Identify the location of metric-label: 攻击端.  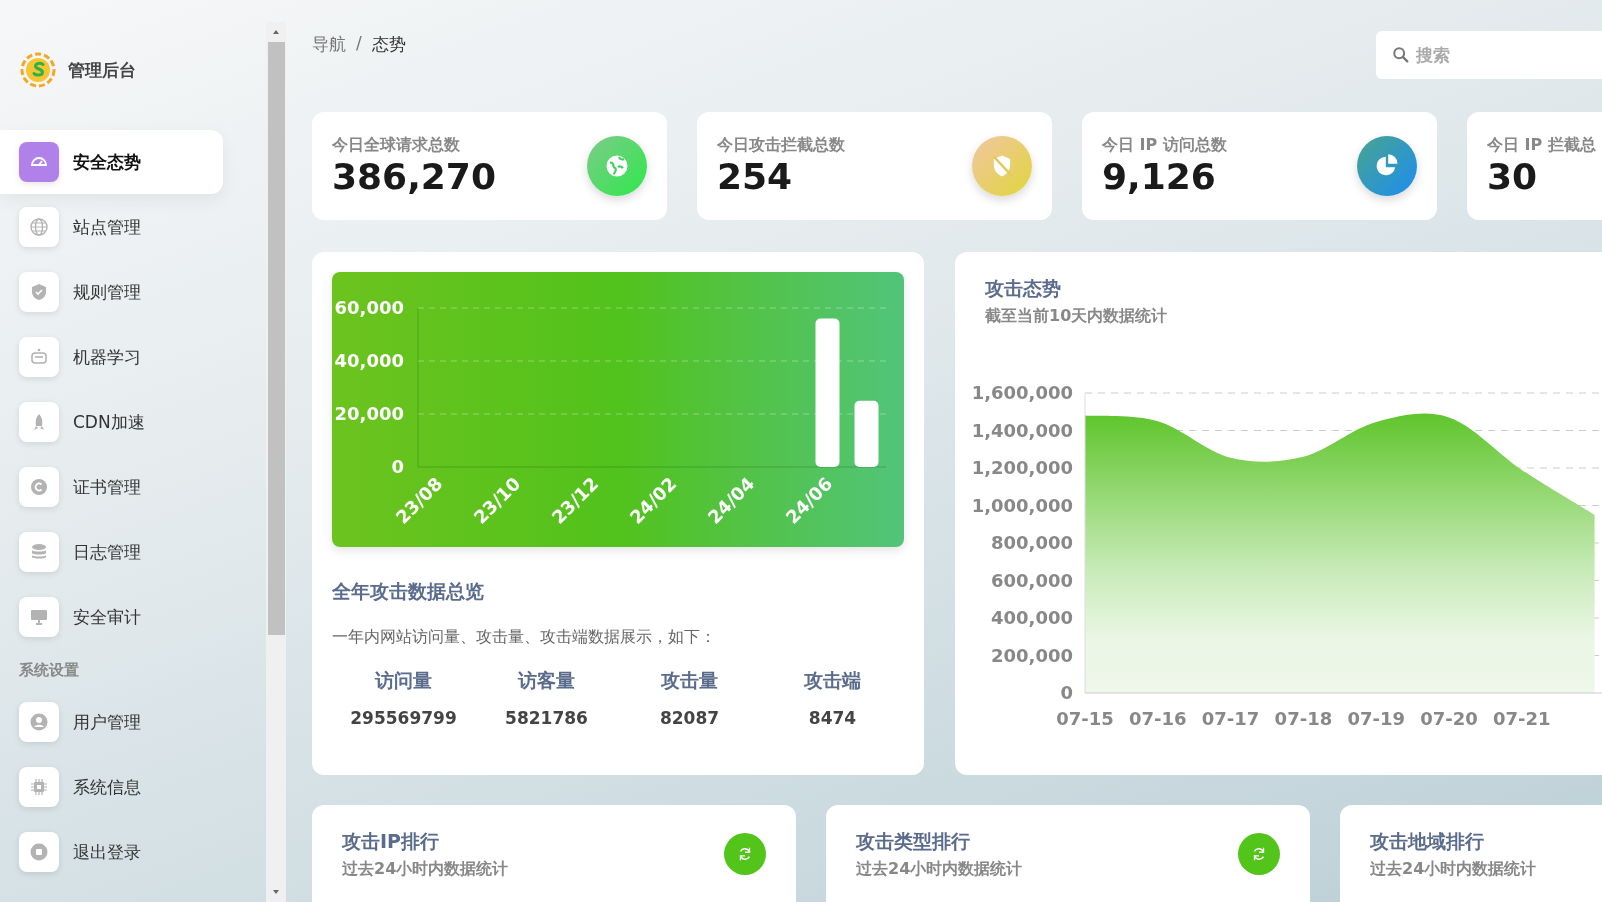
(832, 680).